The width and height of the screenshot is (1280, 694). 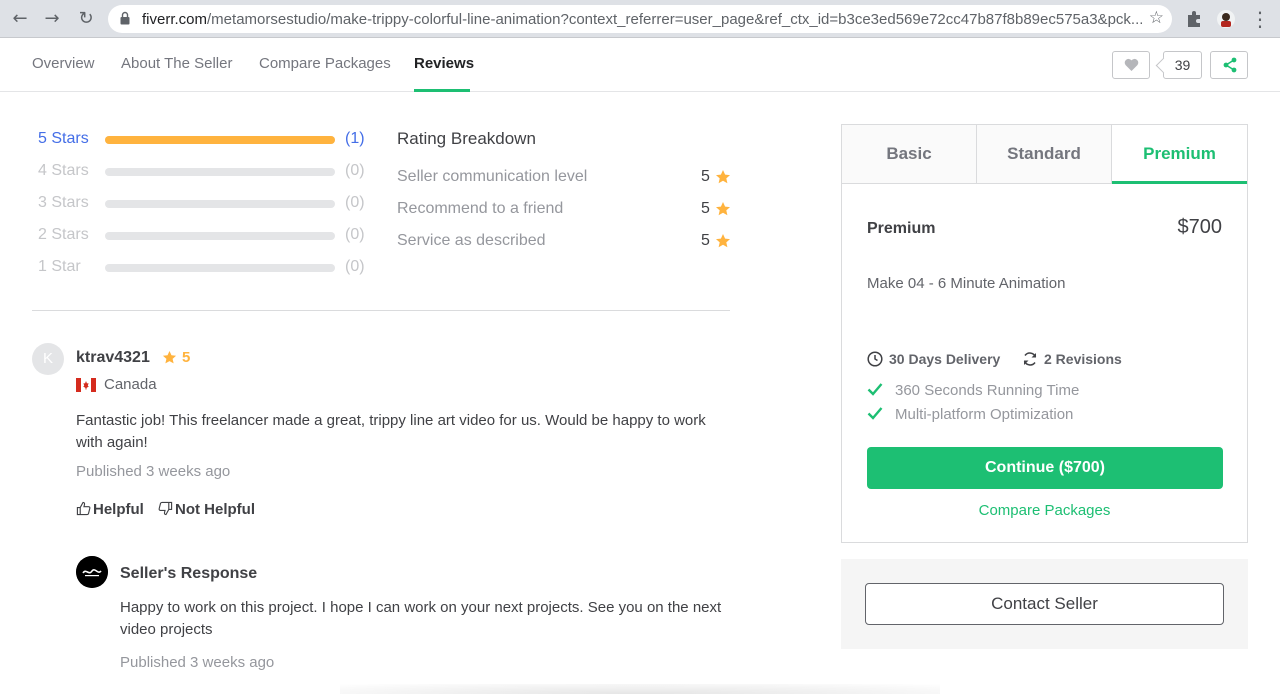 I want to click on helpful-label: Helpful, so click(x=118, y=509).